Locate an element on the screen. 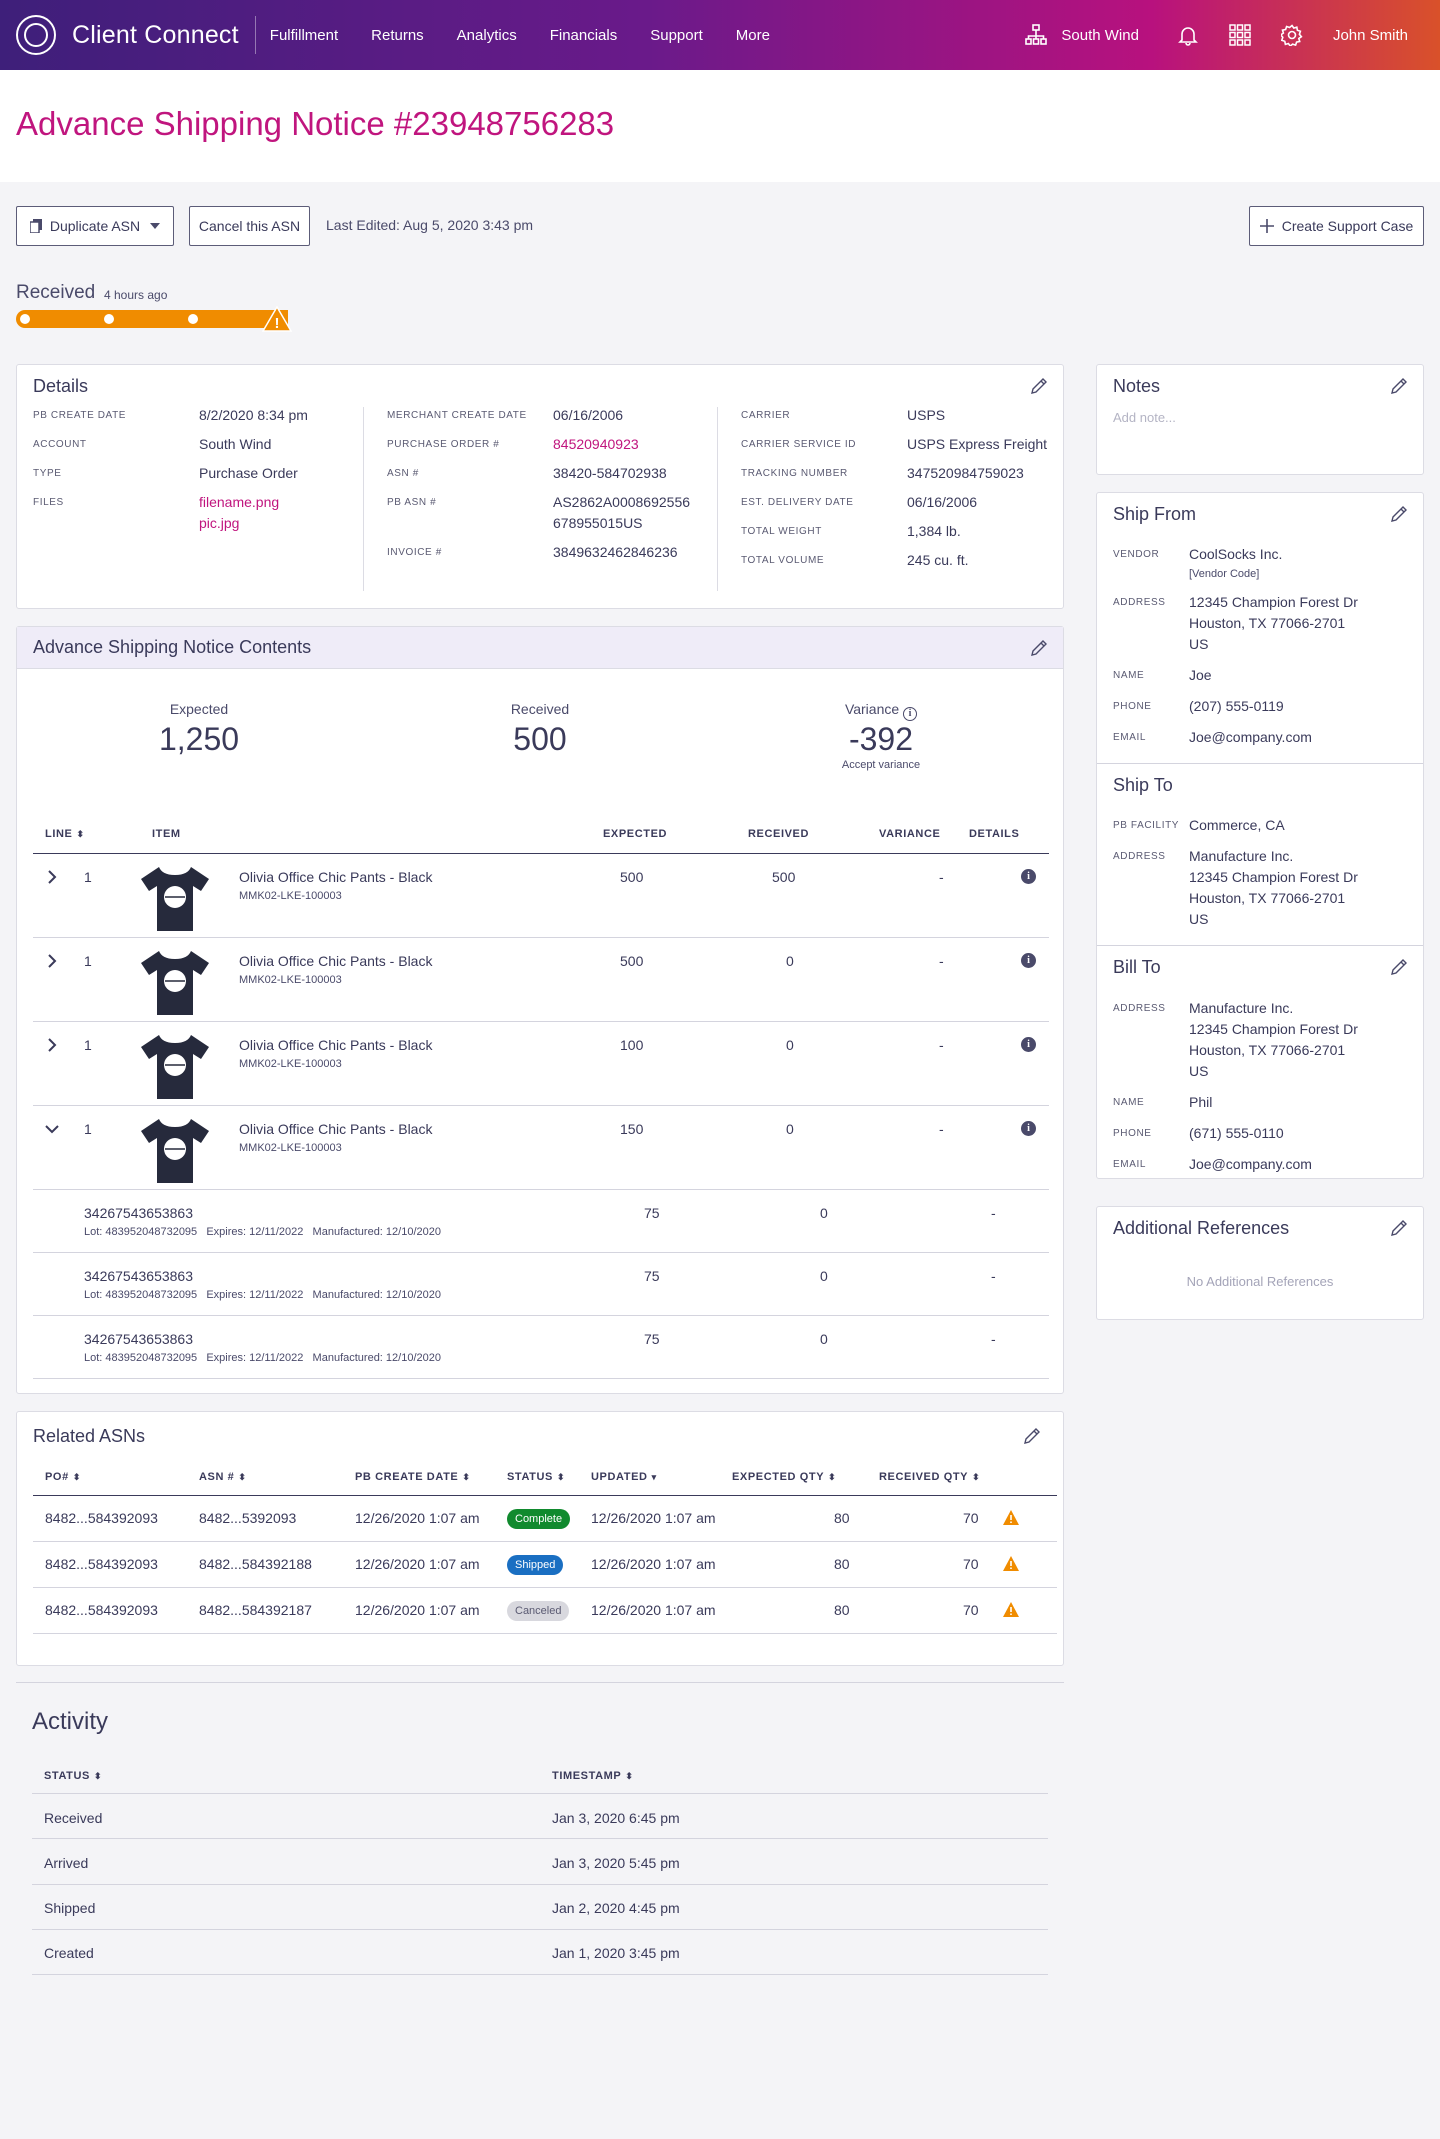 The height and width of the screenshot is (2139, 1440). address-line: US is located at coordinates (1199, 1071).